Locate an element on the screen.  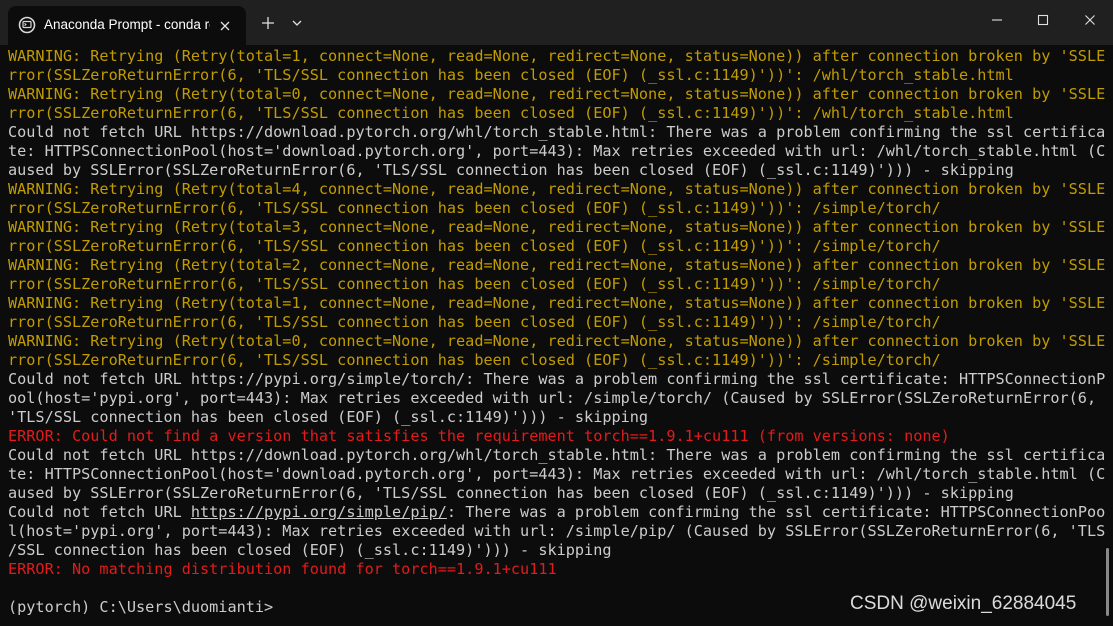
maximize-button is located at coordinates (1043, 20).